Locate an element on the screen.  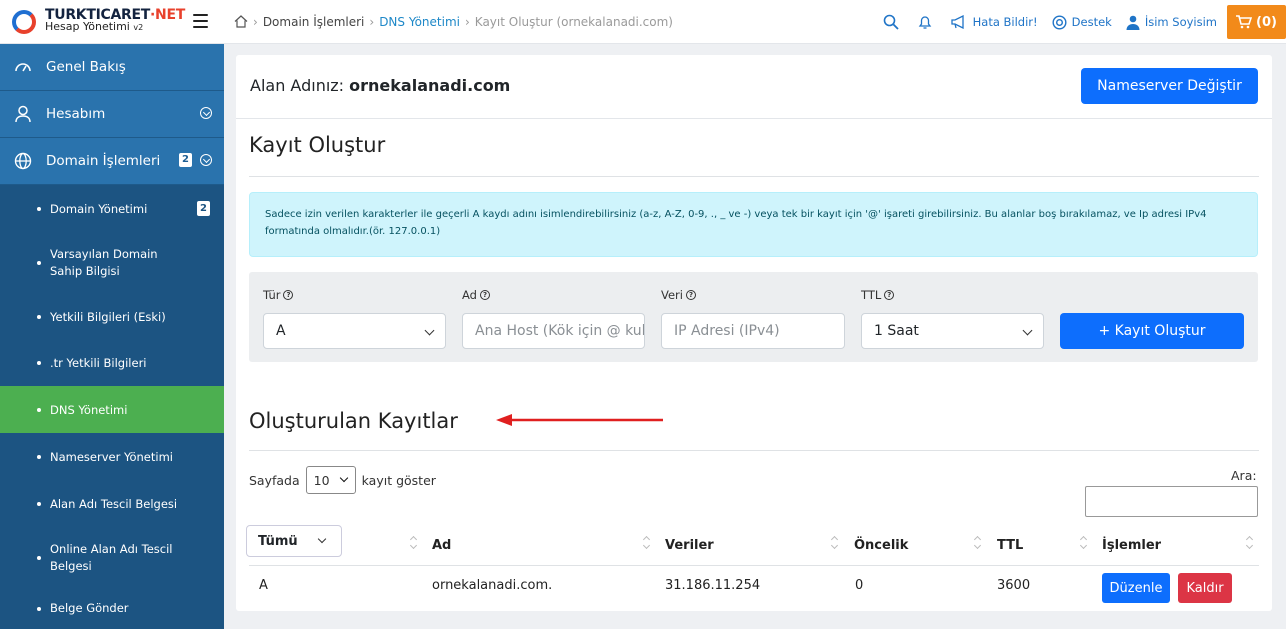
sidebar-item-label: Genel Bakış is located at coordinates (86, 67).